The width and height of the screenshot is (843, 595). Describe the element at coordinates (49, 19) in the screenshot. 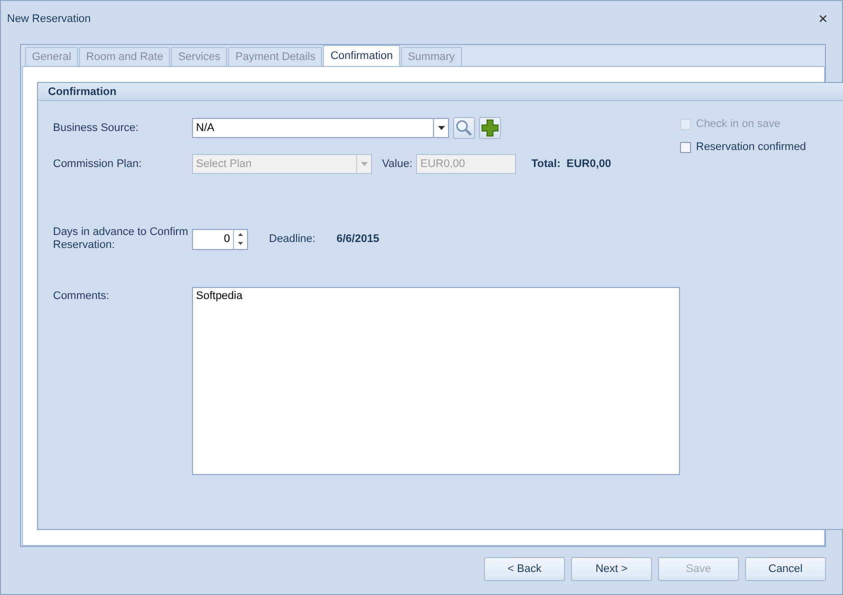

I see `window-title: New Reservation` at that location.